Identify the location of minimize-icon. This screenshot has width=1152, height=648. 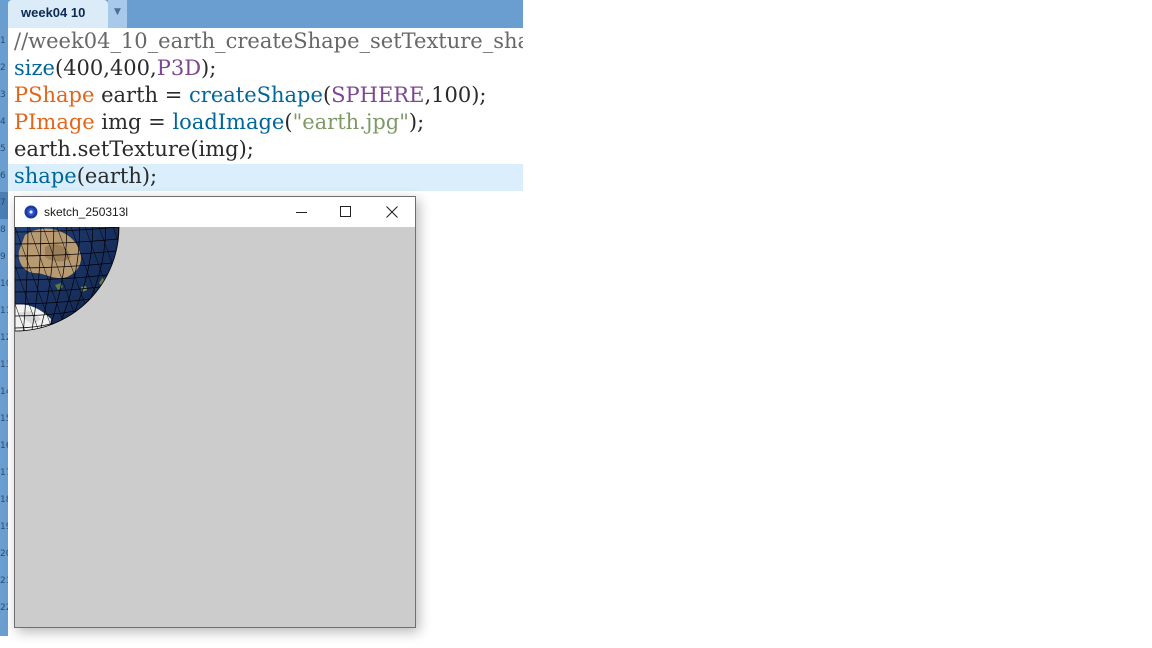
(301, 212).